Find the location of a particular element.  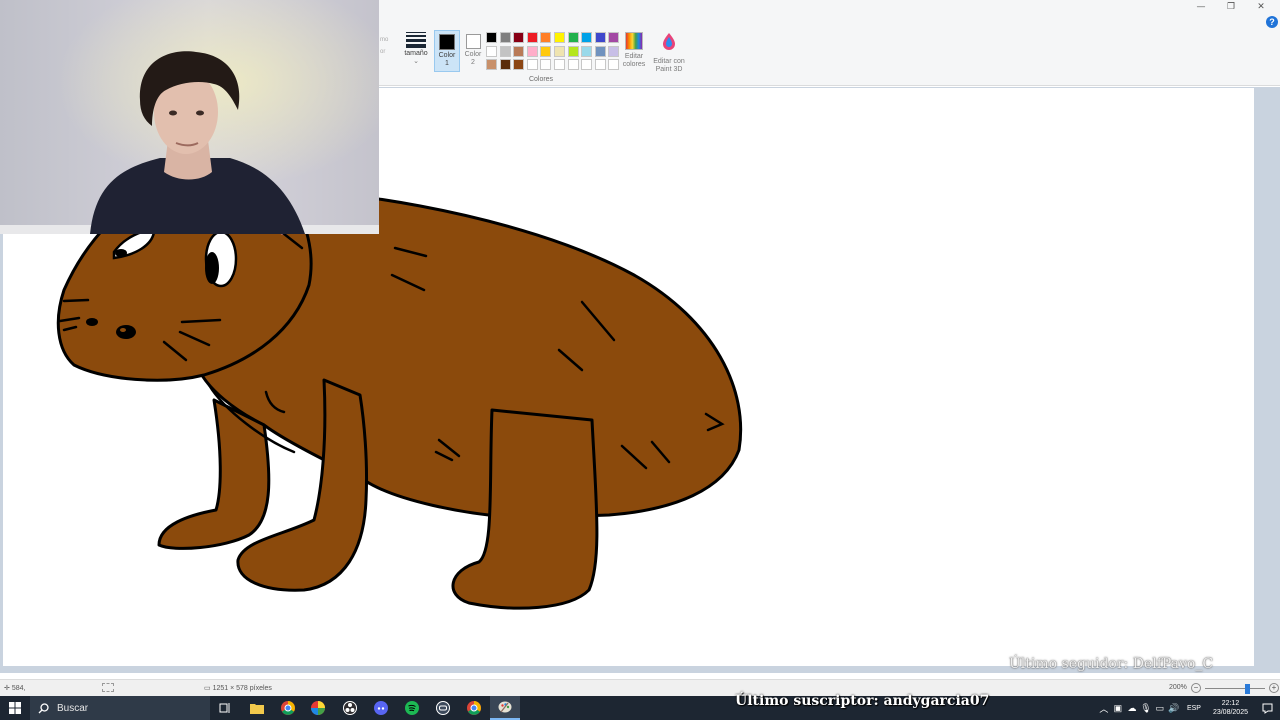

edit-colors-label: Editar colores is located at coordinates (634, 60).